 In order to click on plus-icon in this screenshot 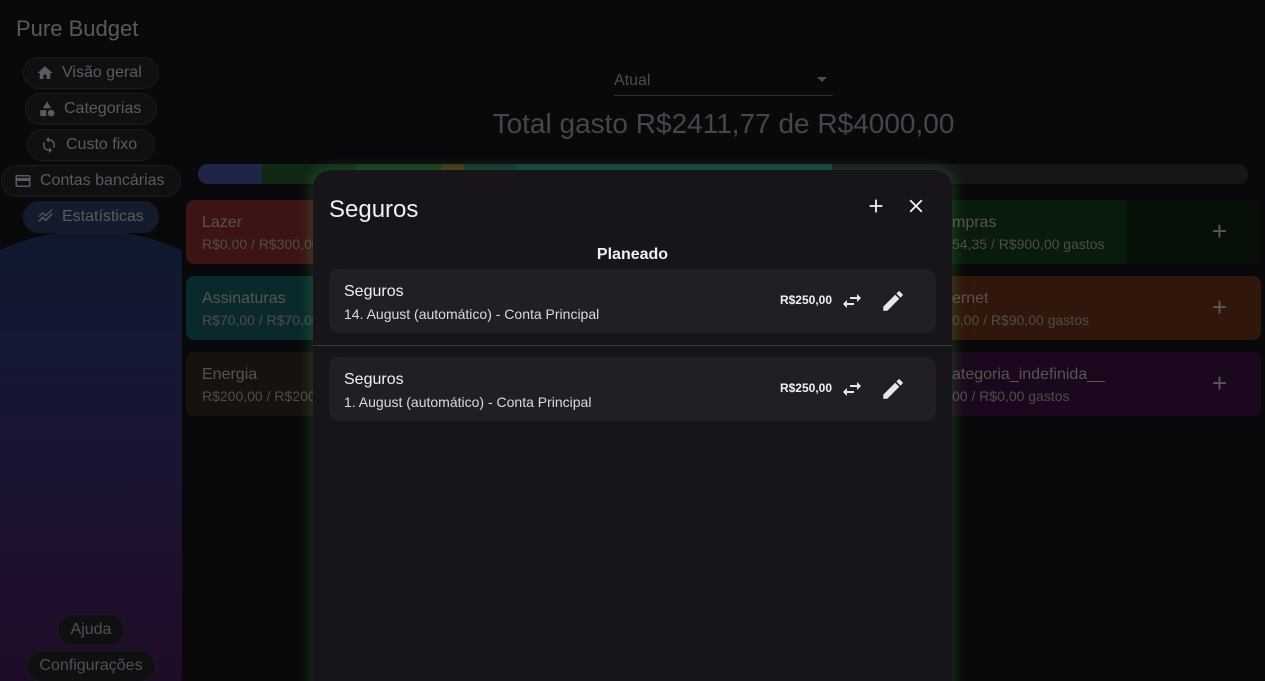, I will do `click(876, 206)`.